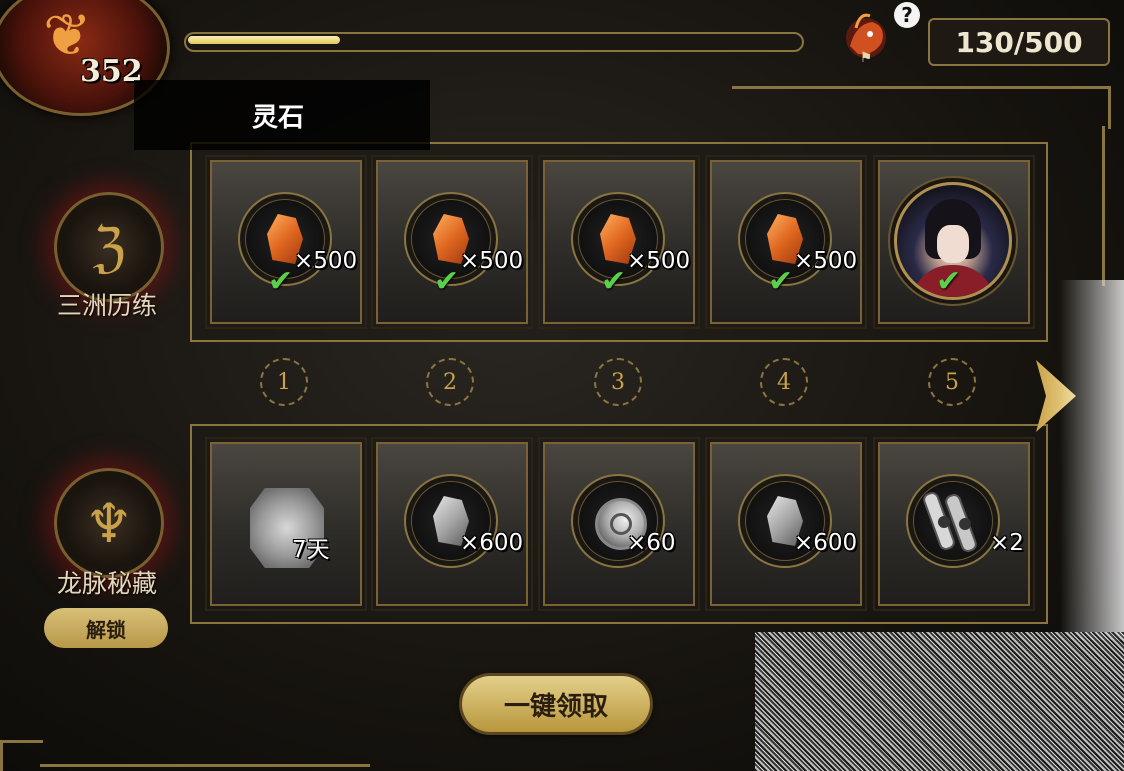 This screenshot has height=771, width=1124. Describe the element at coordinates (264, 40) in the screenshot. I see `progress-fill` at that location.